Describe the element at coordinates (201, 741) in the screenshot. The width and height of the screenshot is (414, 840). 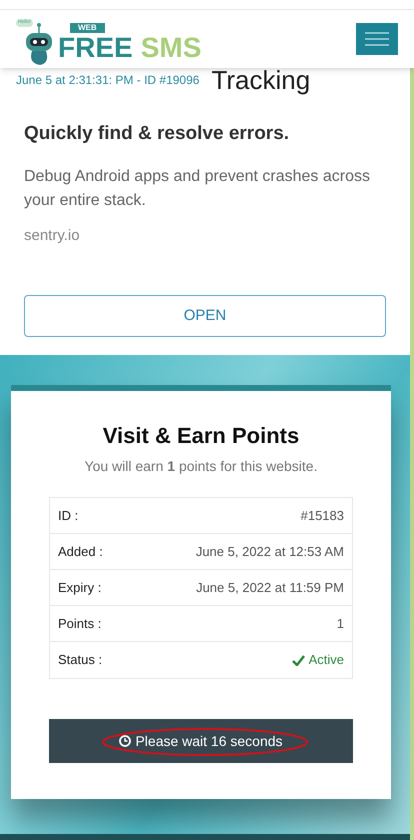
I see `wait-button: Please wait 16 seconds` at that location.